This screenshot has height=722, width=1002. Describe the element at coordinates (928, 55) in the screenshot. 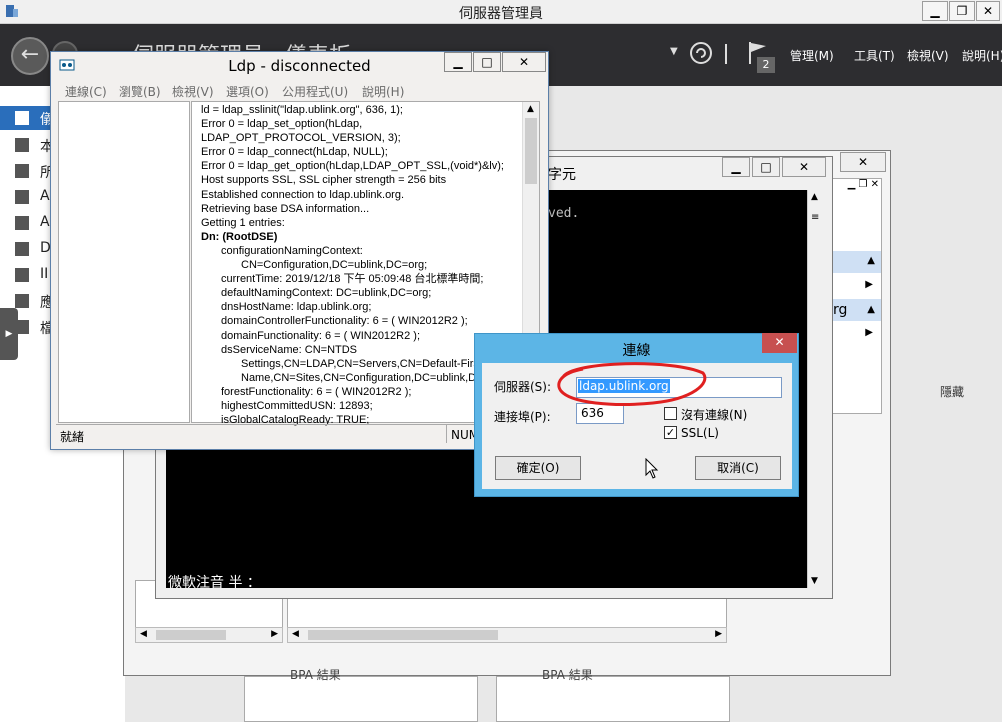

I see `menu-view: 檢視(V)` at that location.